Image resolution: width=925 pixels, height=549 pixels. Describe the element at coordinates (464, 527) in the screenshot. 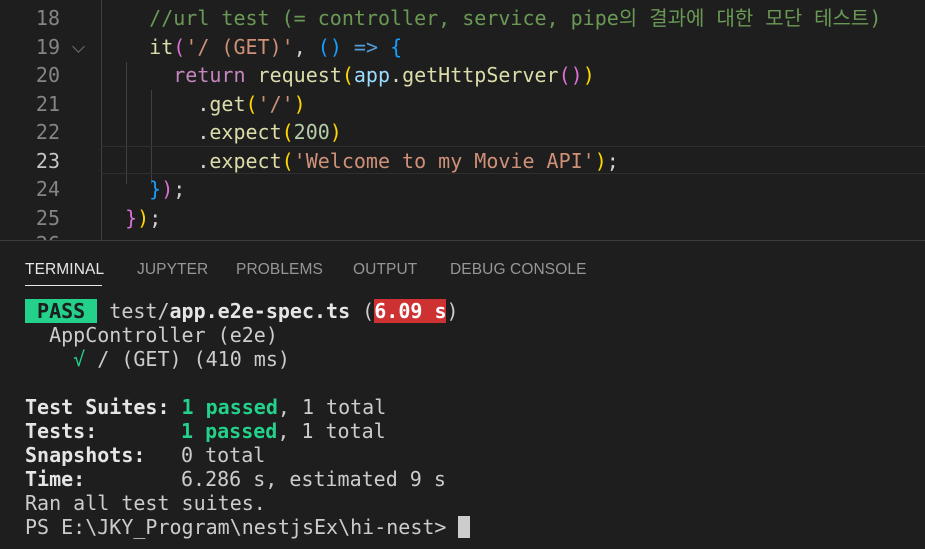

I see `terminal-cursor` at that location.